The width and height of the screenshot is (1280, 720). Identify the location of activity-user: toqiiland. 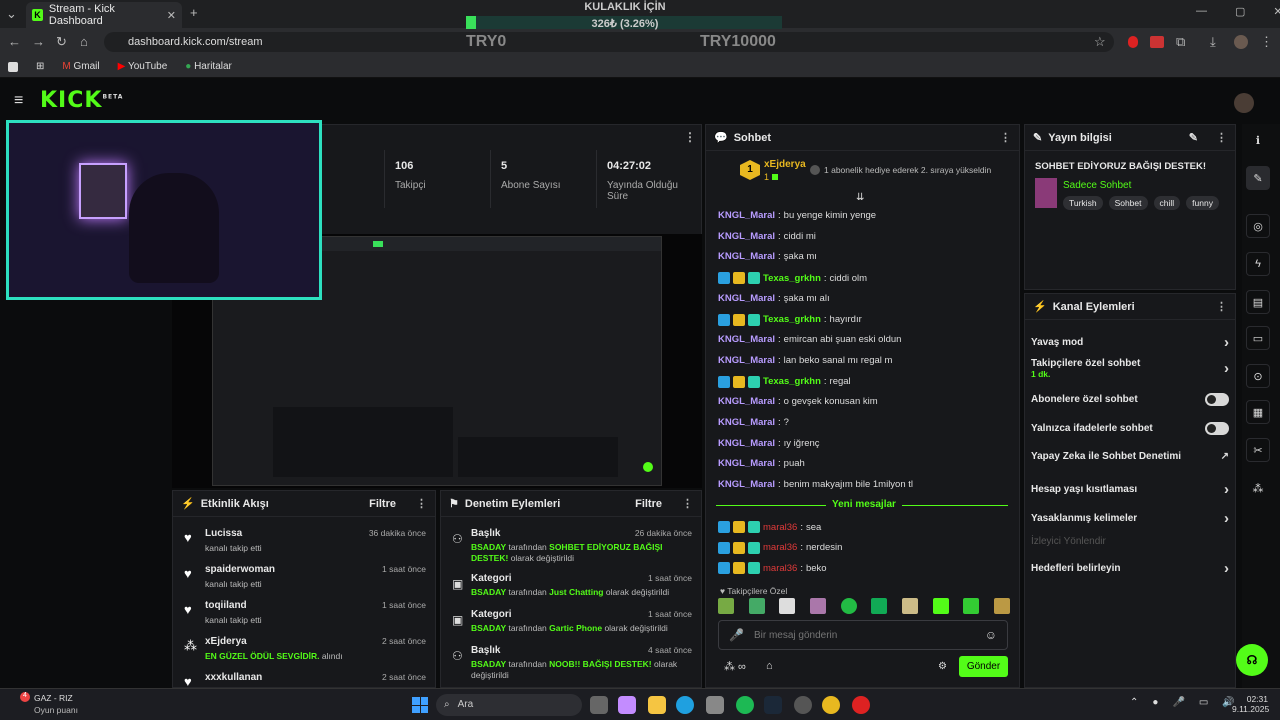
(226, 605).